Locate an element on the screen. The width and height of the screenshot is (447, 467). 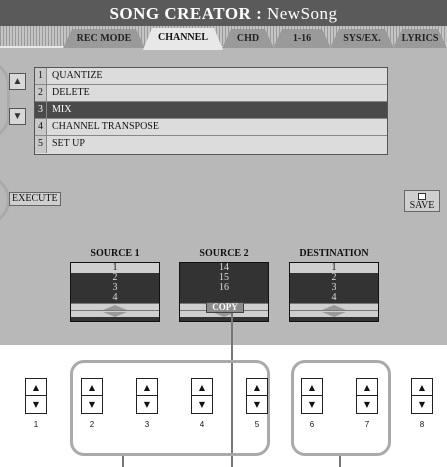
button-number: 8 is located at coordinates (422, 424).